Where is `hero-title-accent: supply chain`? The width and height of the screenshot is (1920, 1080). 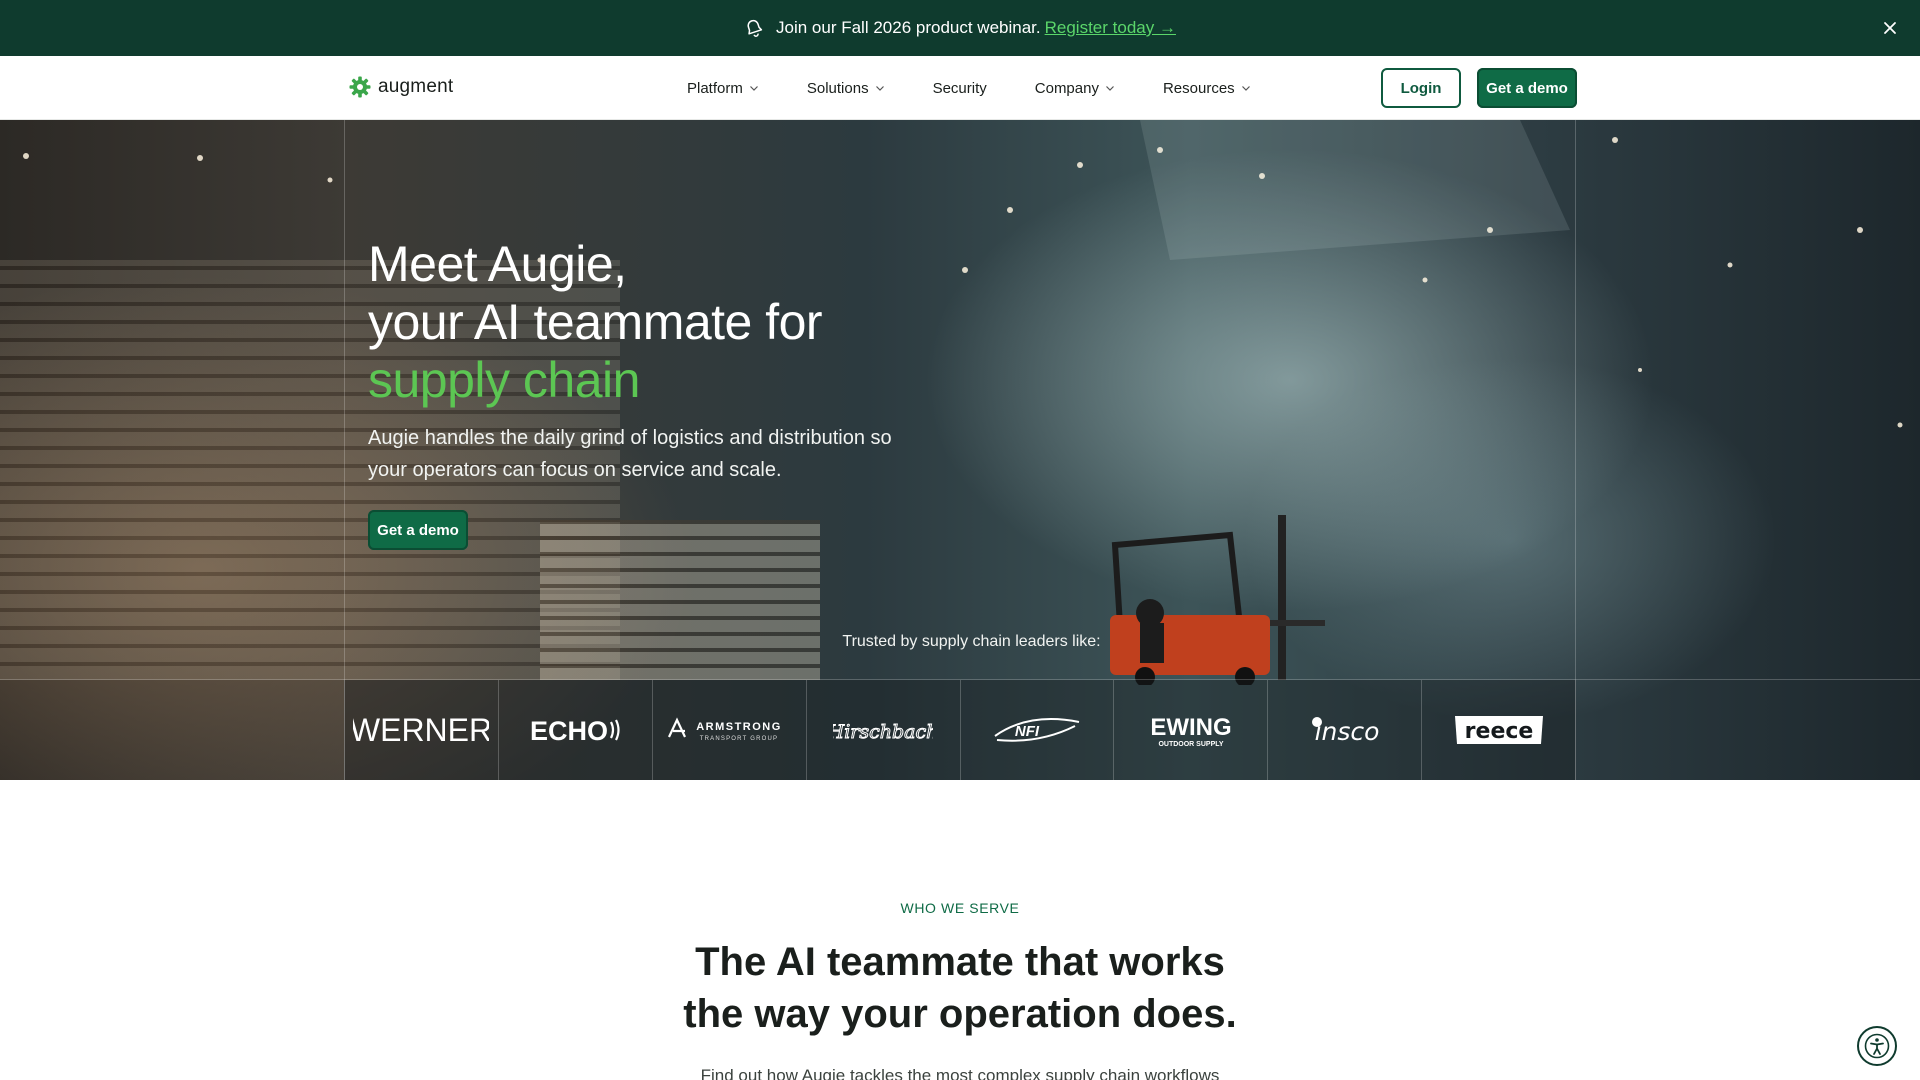
hero-title-accent: supply chain is located at coordinates (504, 380).